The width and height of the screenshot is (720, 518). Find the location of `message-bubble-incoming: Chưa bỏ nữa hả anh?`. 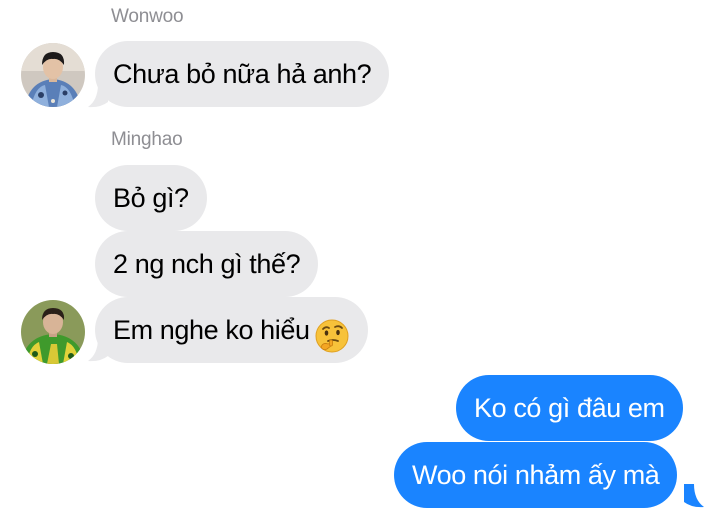

message-bubble-incoming: Chưa bỏ nữa hả anh? is located at coordinates (242, 74).